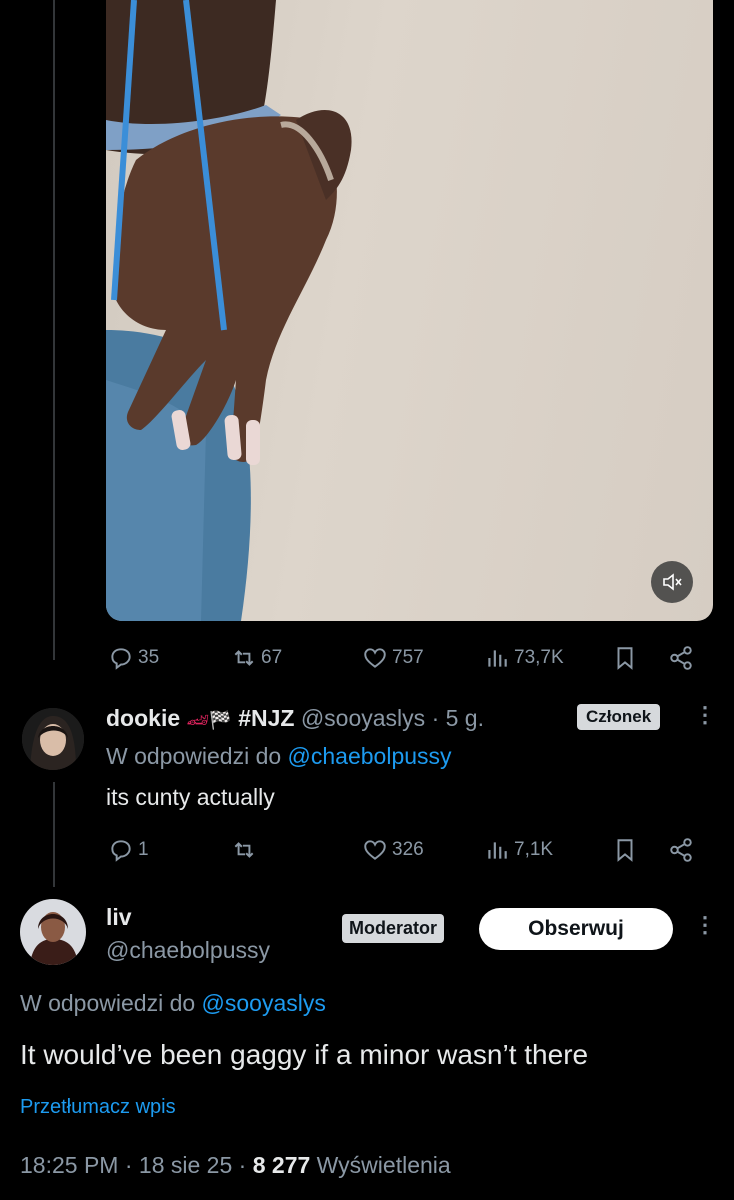 This screenshot has width=734, height=1200. What do you see at coordinates (190, 797) in the screenshot?
I see `tweet-text: its cunty actually` at bounding box center [190, 797].